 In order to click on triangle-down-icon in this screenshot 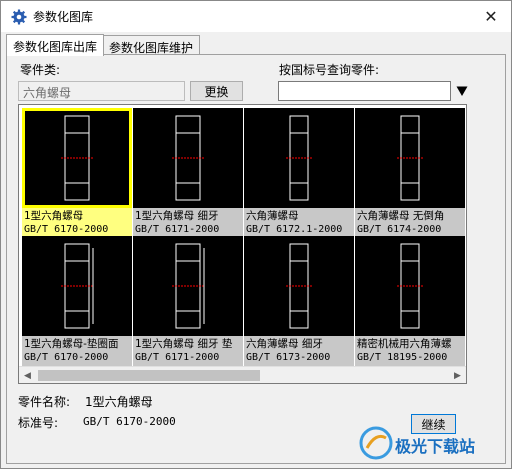, I will do `click(462, 91)`.